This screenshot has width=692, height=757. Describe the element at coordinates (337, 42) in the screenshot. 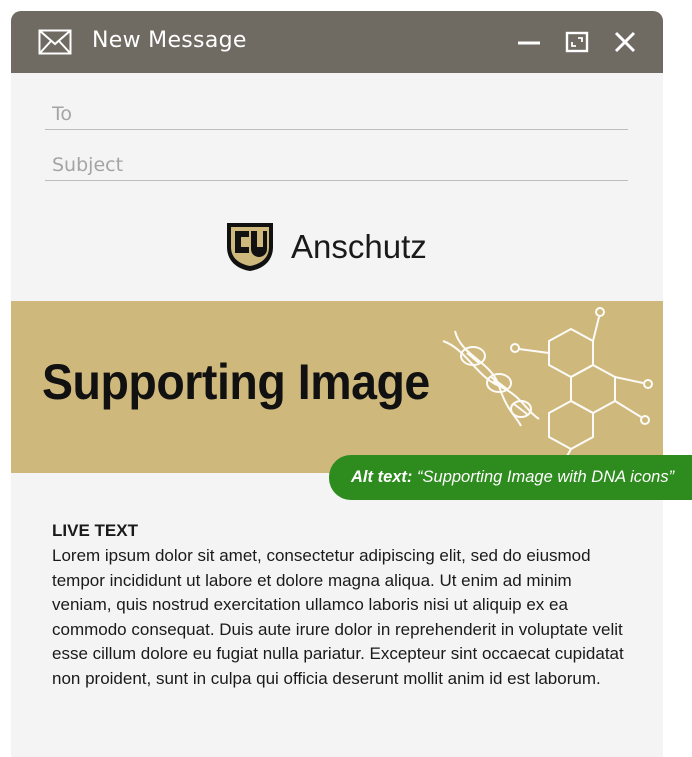

I see `title-bar: New Message` at that location.